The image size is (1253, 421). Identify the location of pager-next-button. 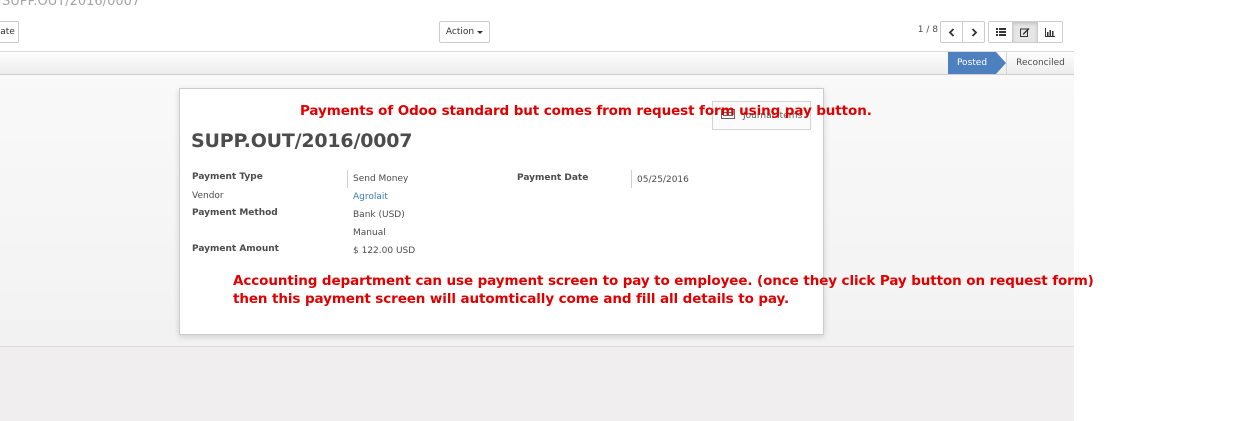
(973, 32).